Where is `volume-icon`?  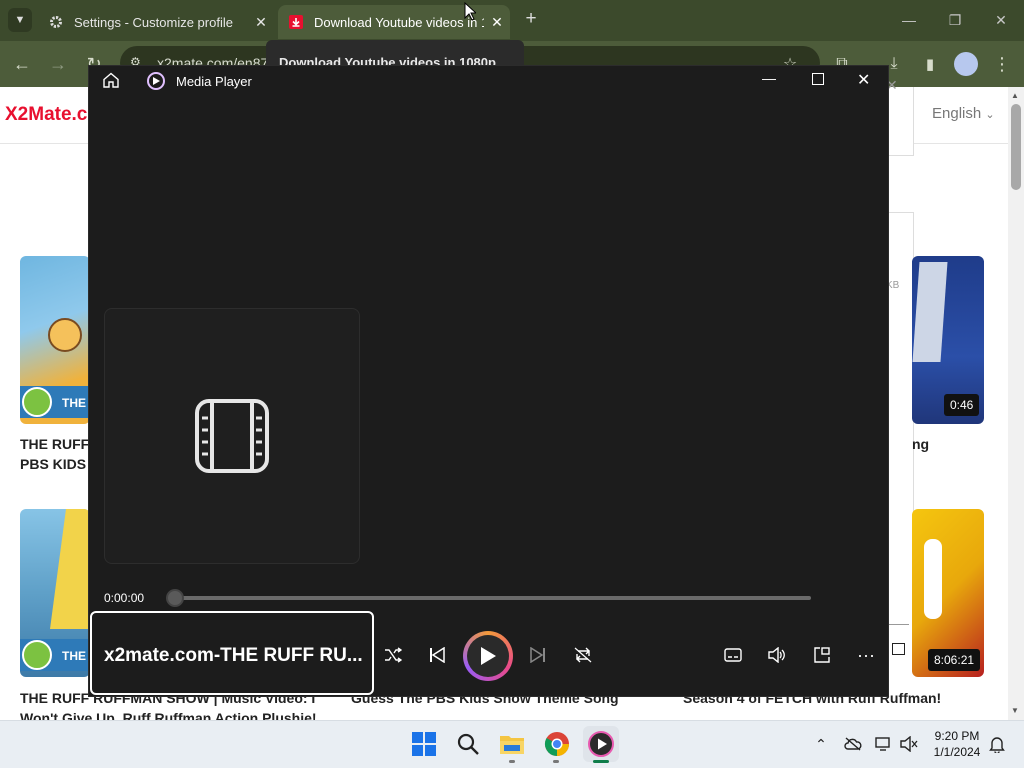
volume-icon is located at coordinates (777, 655).